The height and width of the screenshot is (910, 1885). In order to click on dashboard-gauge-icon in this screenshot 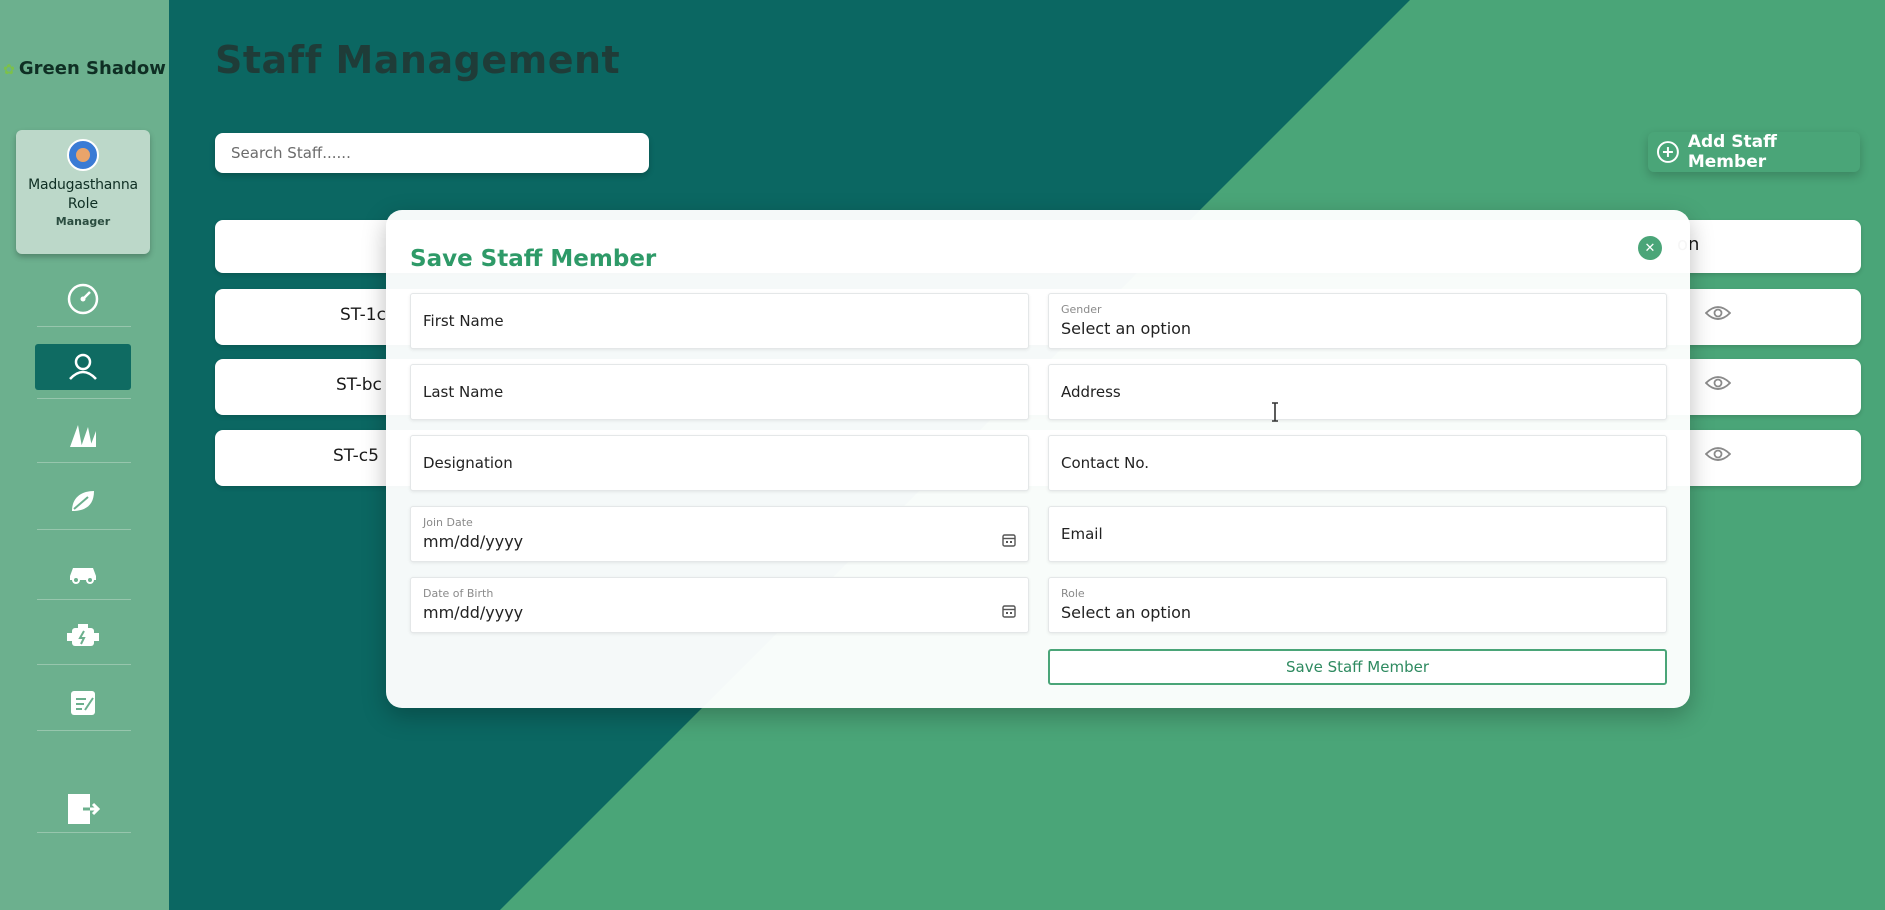, I will do `click(83, 299)`.